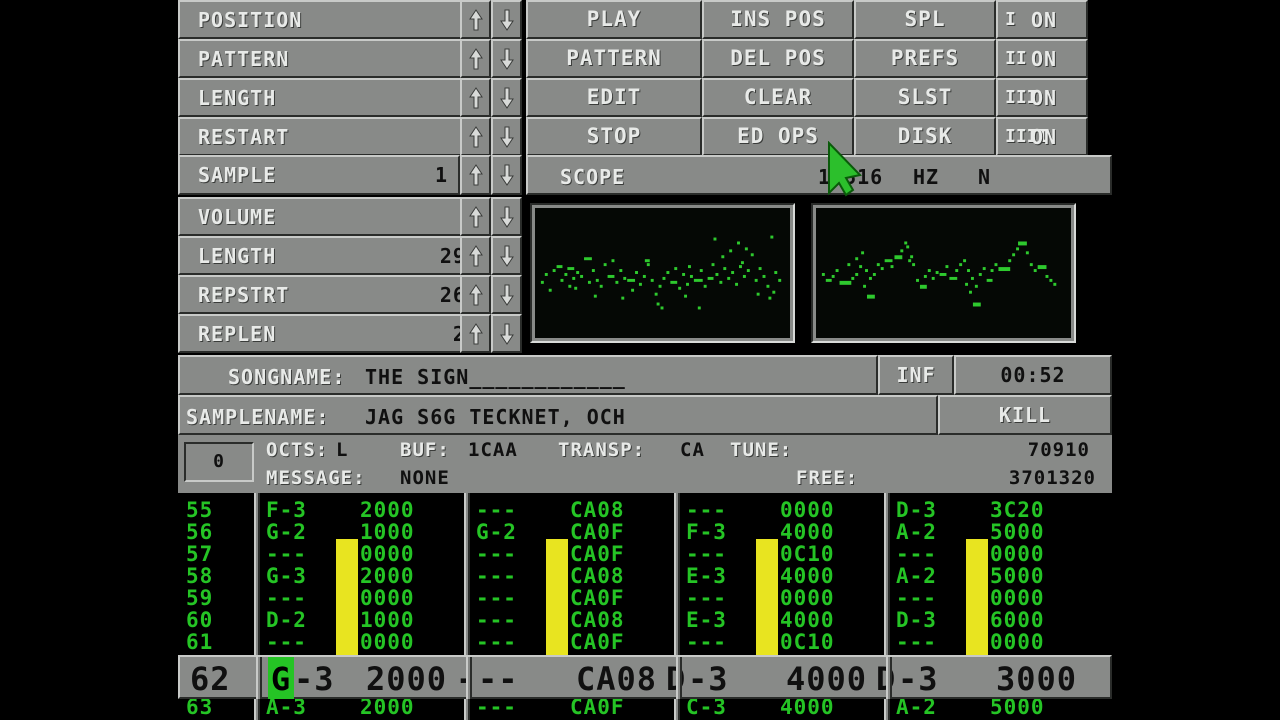  What do you see at coordinates (614, 97) in the screenshot?
I see `edit-button: EDIT` at bounding box center [614, 97].